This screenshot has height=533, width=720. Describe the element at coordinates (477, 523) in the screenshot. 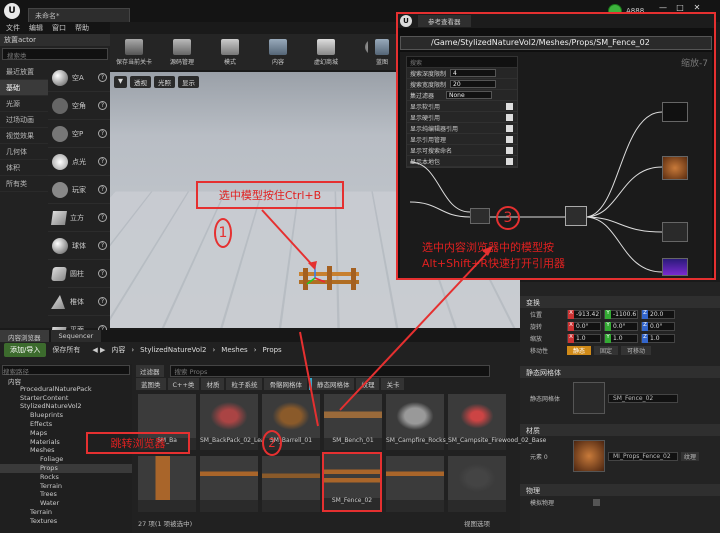

I see `view-options-button: 视图选项` at that location.